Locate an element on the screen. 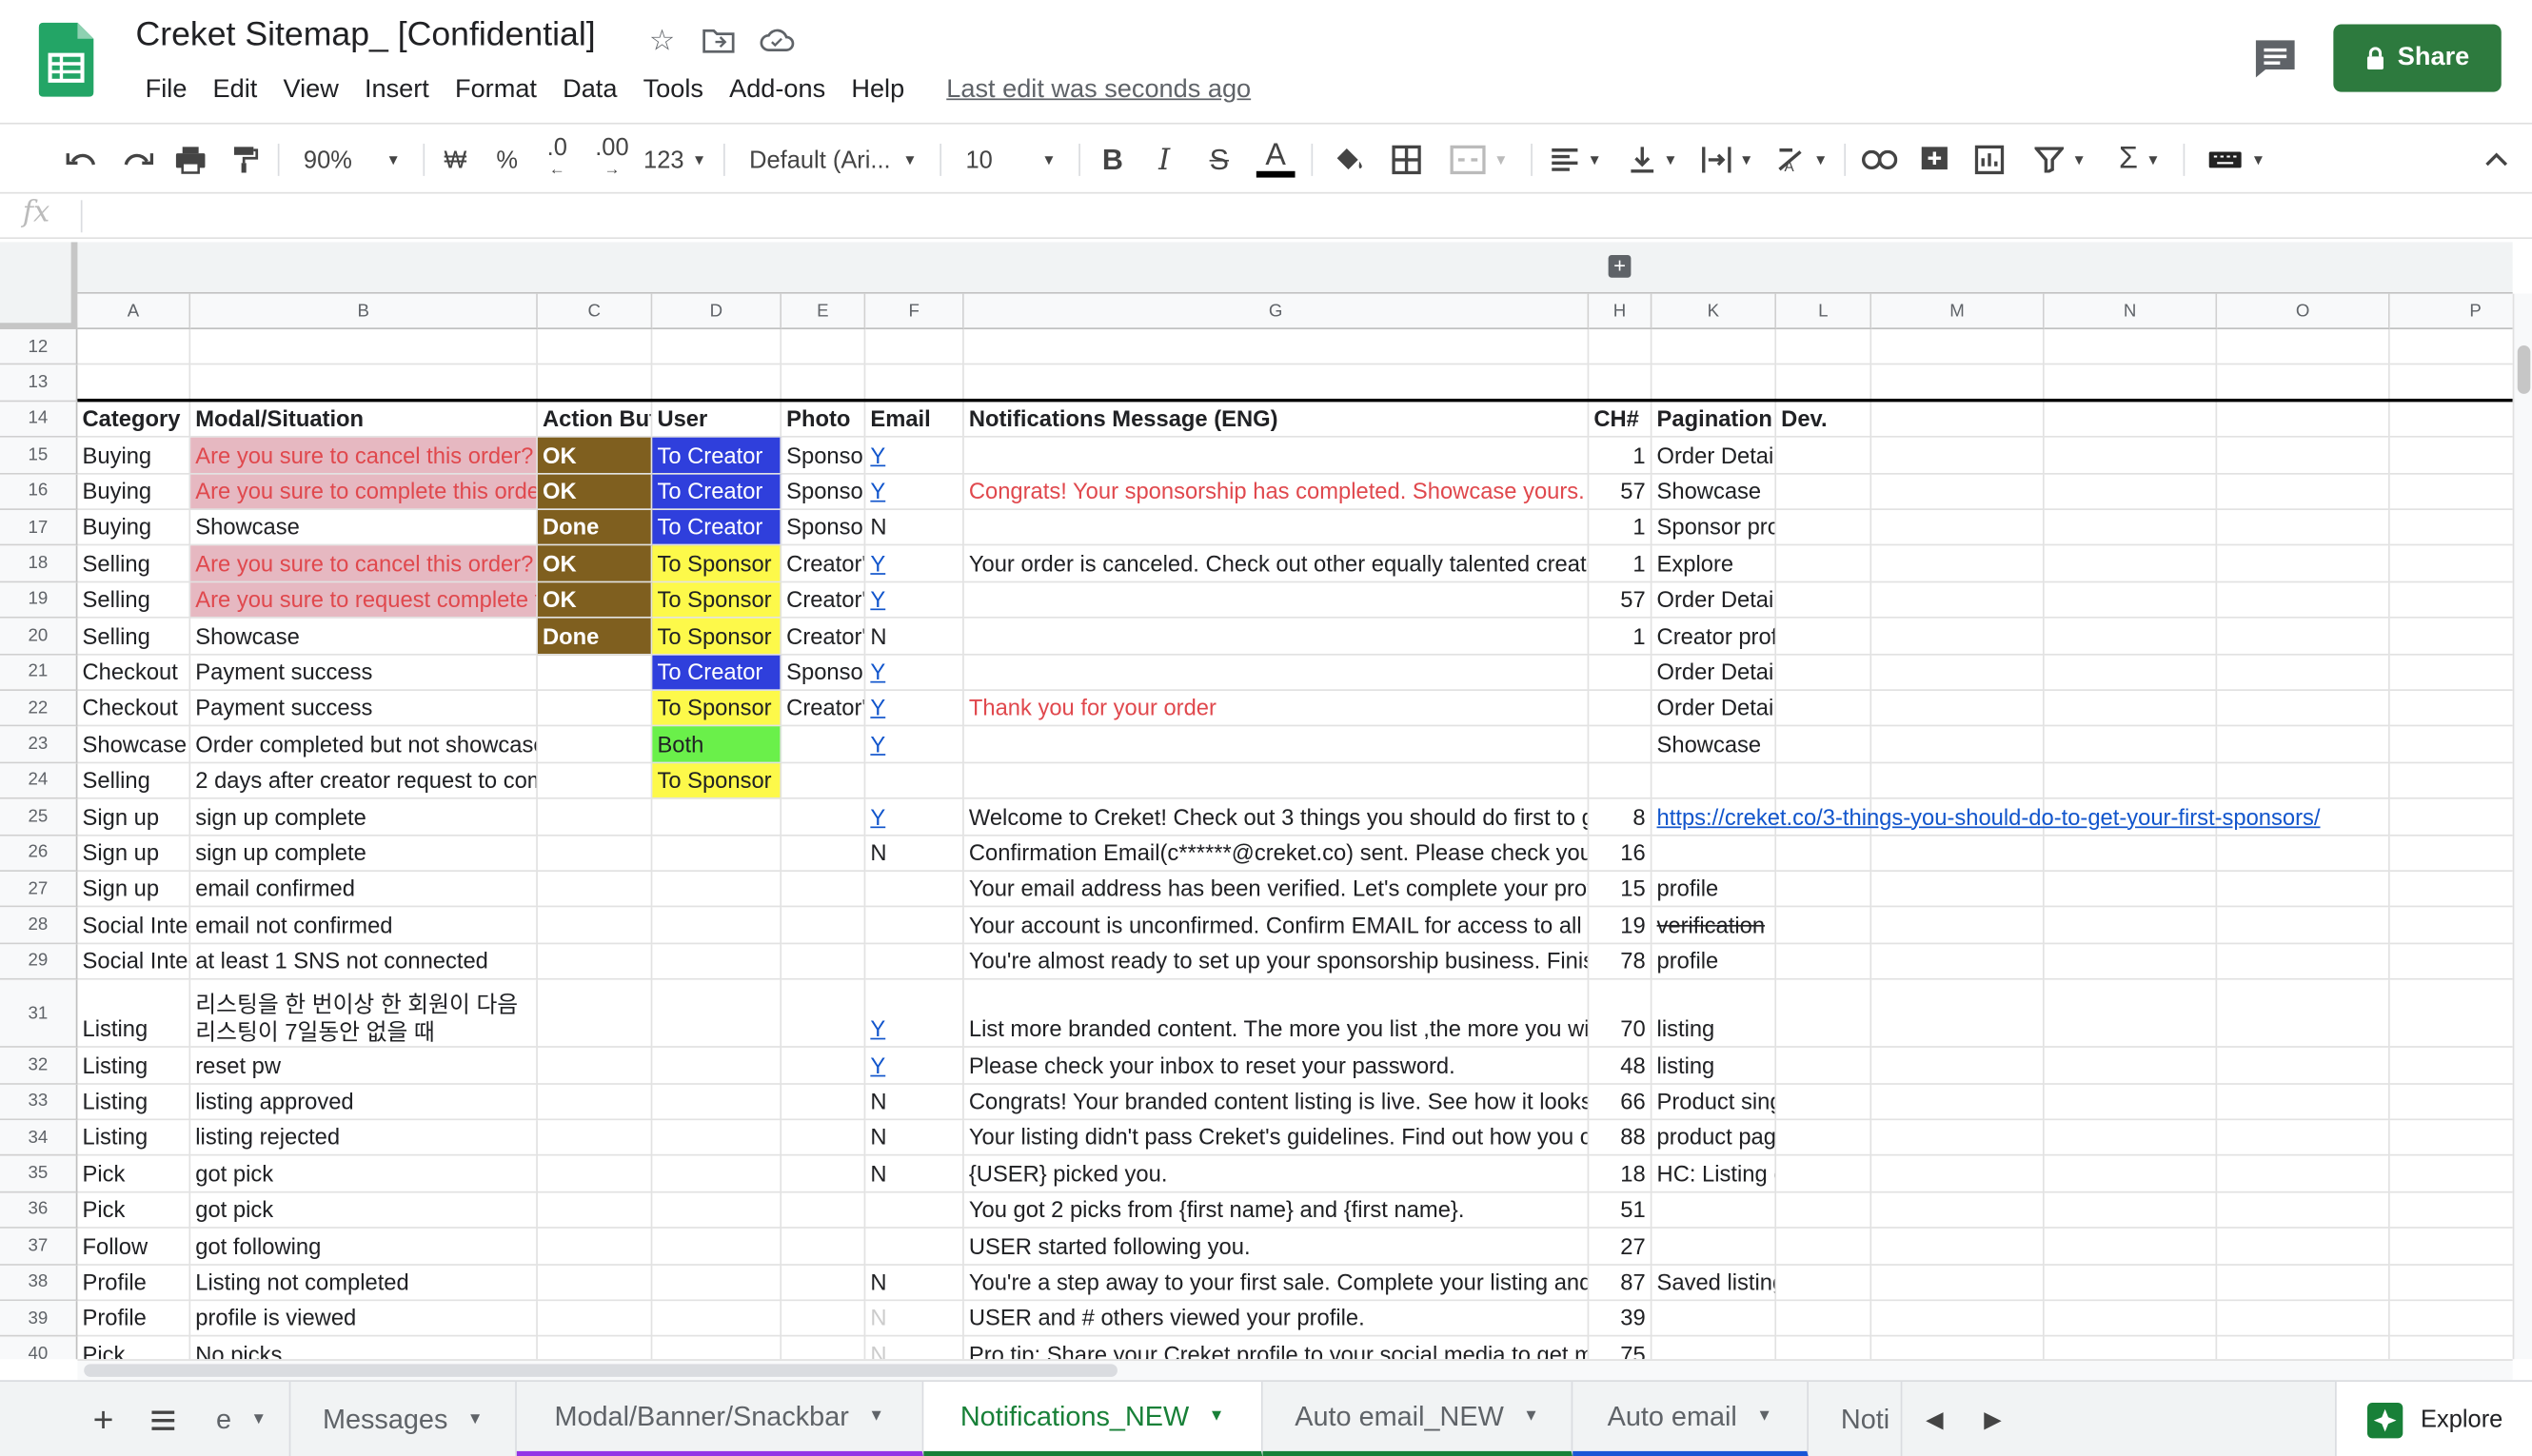 The height and width of the screenshot is (1456, 2532). cell-n23 is located at coordinates (2131, 744).